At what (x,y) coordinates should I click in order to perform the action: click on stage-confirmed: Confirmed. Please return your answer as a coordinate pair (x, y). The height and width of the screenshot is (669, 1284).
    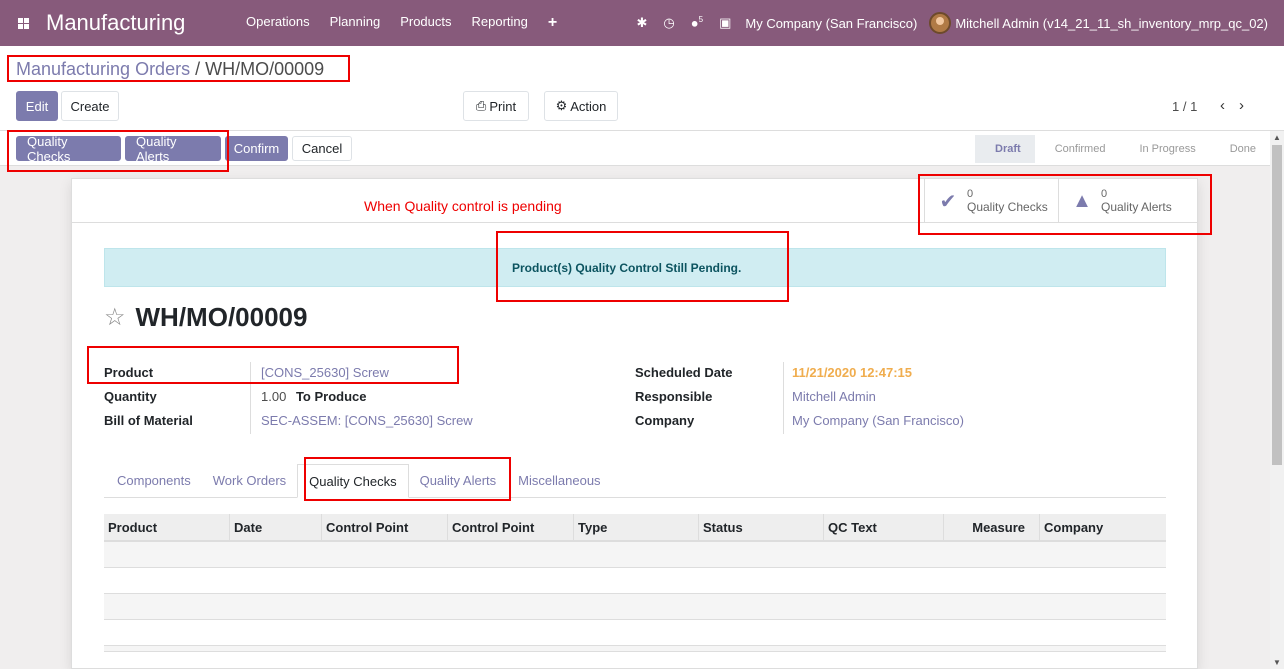
    Looking at the image, I should click on (1077, 149).